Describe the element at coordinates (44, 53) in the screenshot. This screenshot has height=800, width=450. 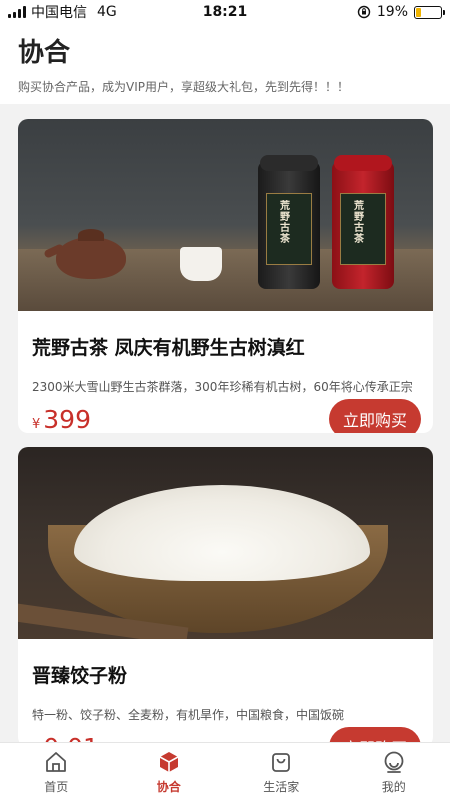
I see `page-title: 协合` at that location.